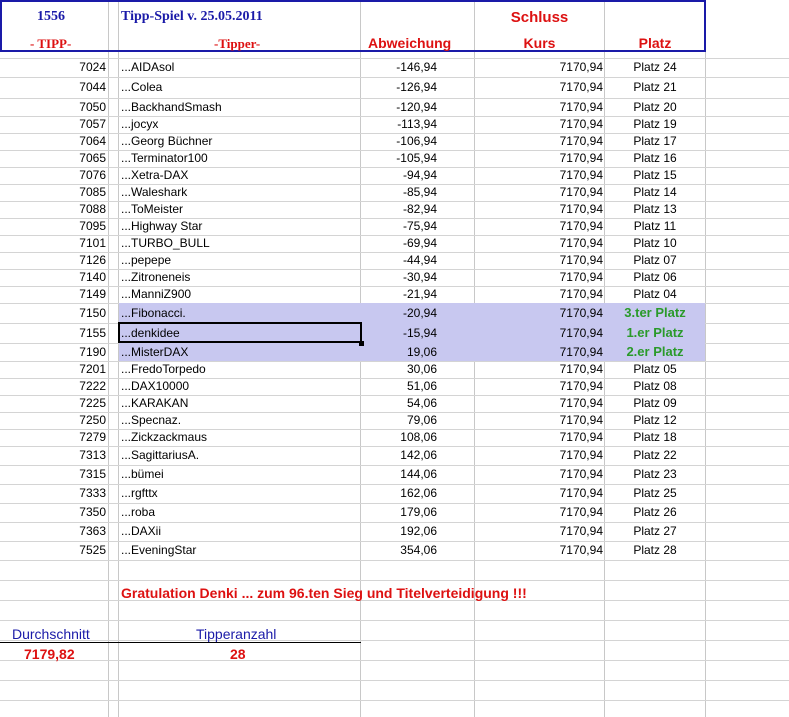  Describe the element at coordinates (240, 294) in the screenshot. I see `tipper-cell: ...ManniZ900` at that location.